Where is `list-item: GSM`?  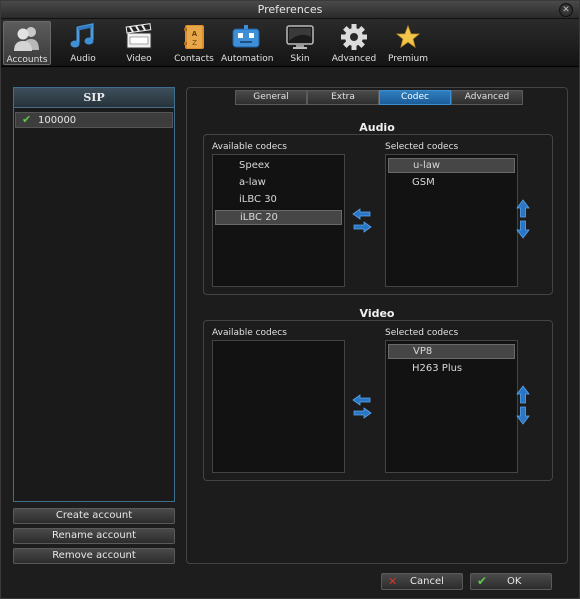 list-item: GSM is located at coordinates (451, 183).